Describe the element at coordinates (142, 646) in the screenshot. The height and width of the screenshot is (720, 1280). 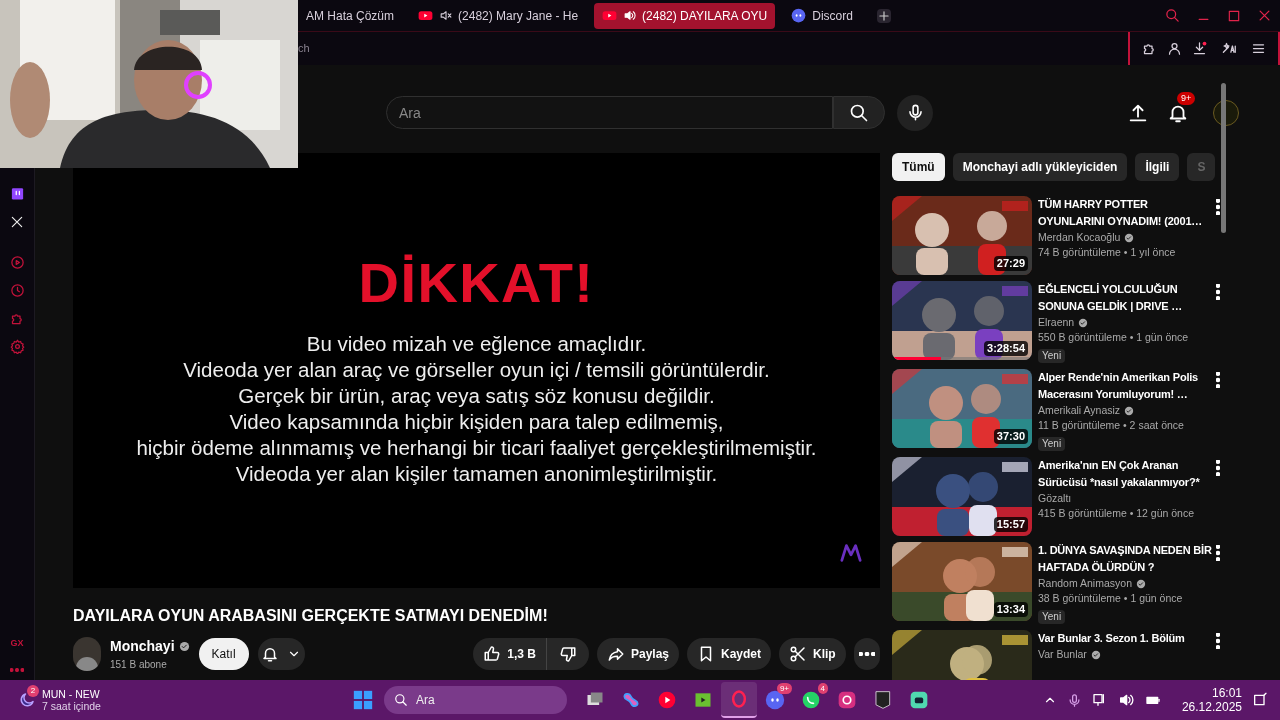
I see `channel-name: Monchayi` at that location.